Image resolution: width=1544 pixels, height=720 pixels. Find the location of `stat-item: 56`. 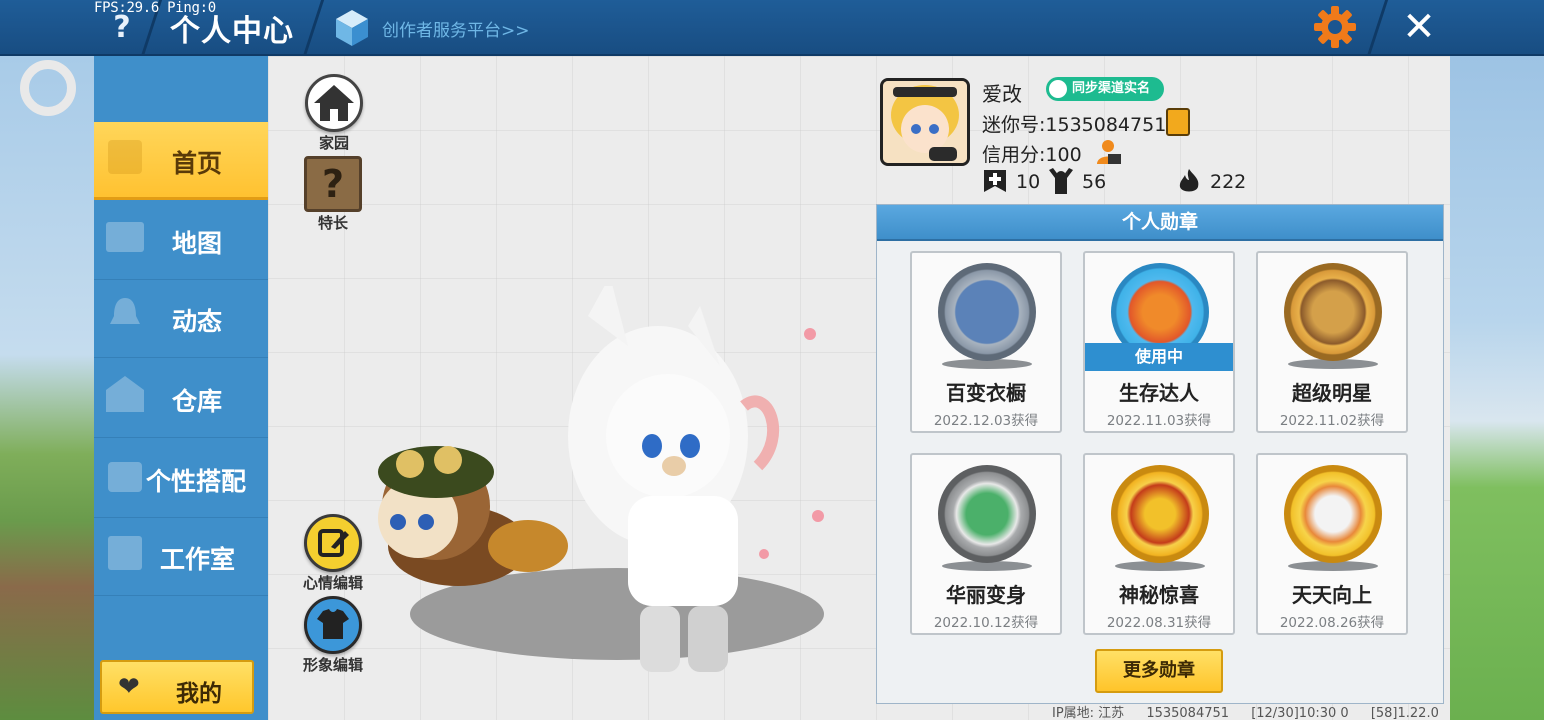

stat-item: 56 is located at coordinates (1083, 182).